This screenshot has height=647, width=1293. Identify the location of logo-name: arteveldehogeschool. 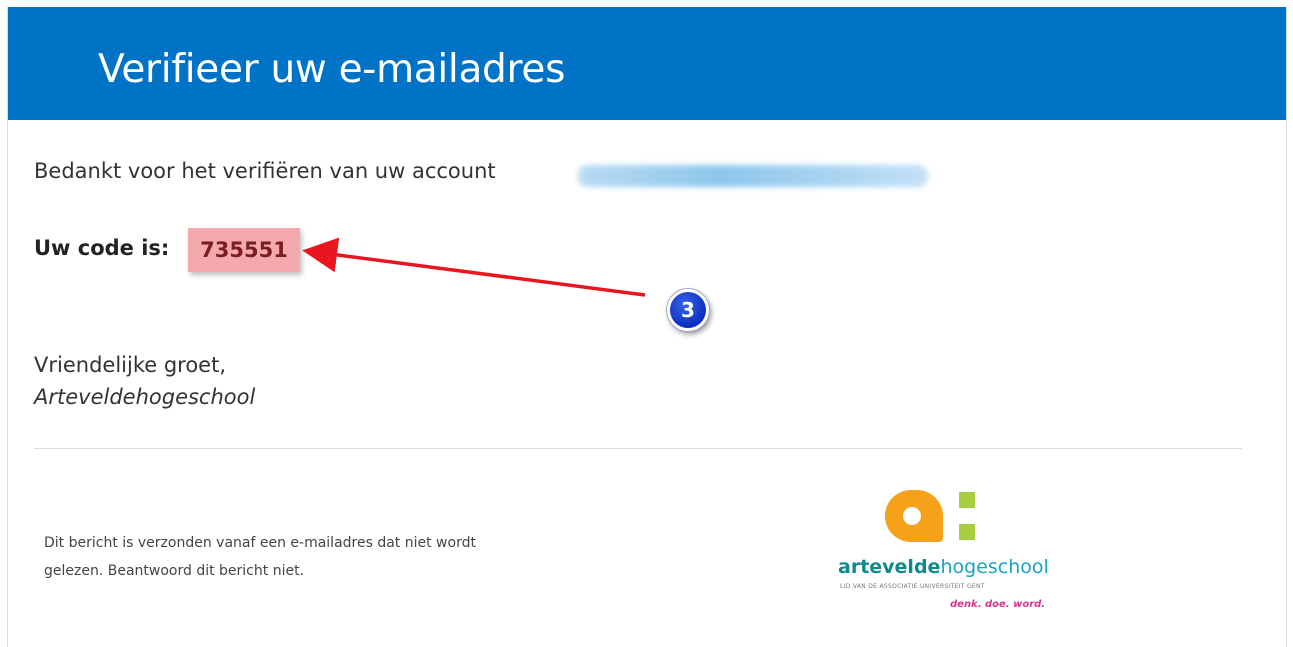
(943, 567).